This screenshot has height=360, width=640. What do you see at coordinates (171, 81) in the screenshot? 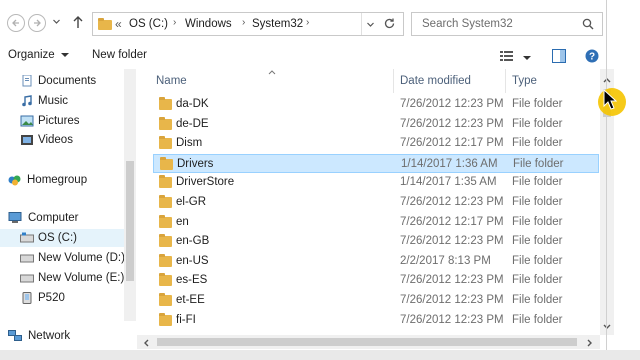
I see `column-header-name: Name` at bounding box center [171, 81].